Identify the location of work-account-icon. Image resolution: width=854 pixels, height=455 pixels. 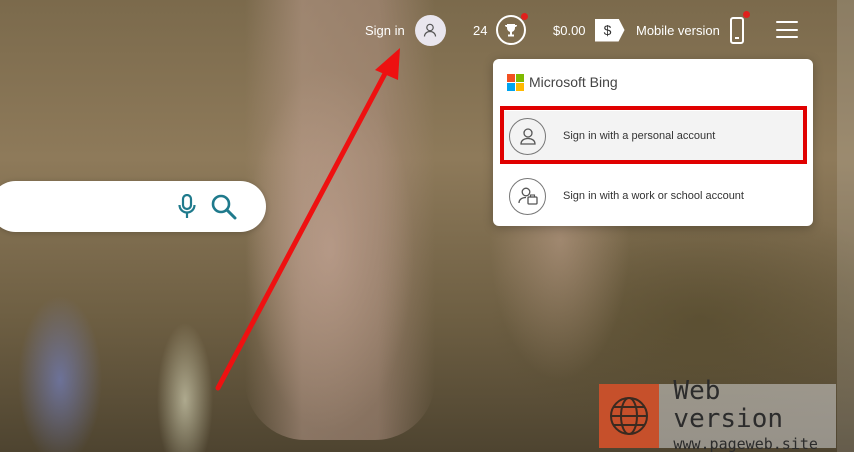
(527, 196).